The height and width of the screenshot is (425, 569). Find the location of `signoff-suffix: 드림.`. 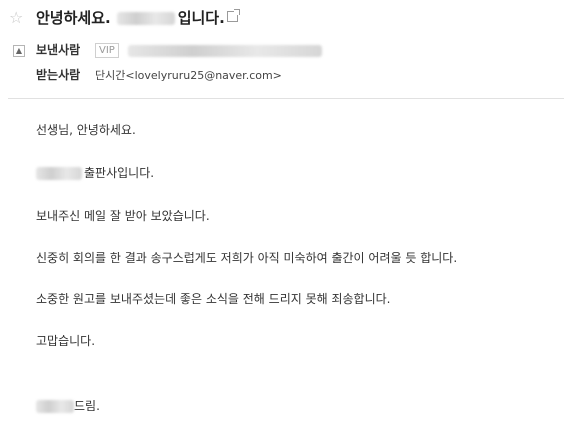

signoff-suffix: 드림. is located at coordinates (87, 406).